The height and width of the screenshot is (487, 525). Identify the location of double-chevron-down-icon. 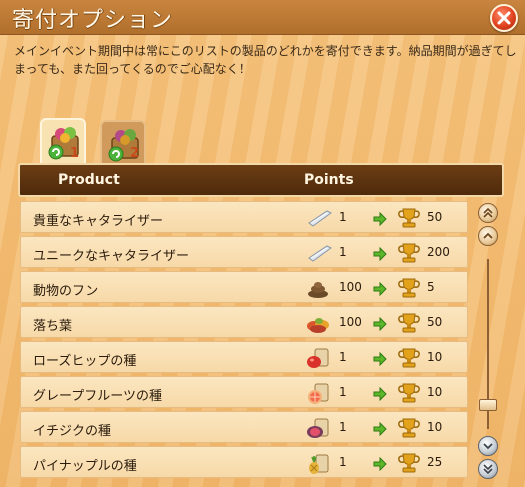
(488, 469).